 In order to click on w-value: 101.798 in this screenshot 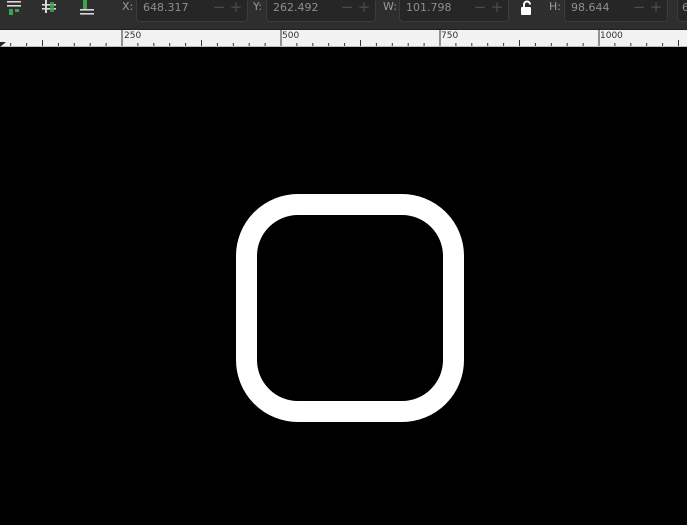, I will do `click(429, 7)`.